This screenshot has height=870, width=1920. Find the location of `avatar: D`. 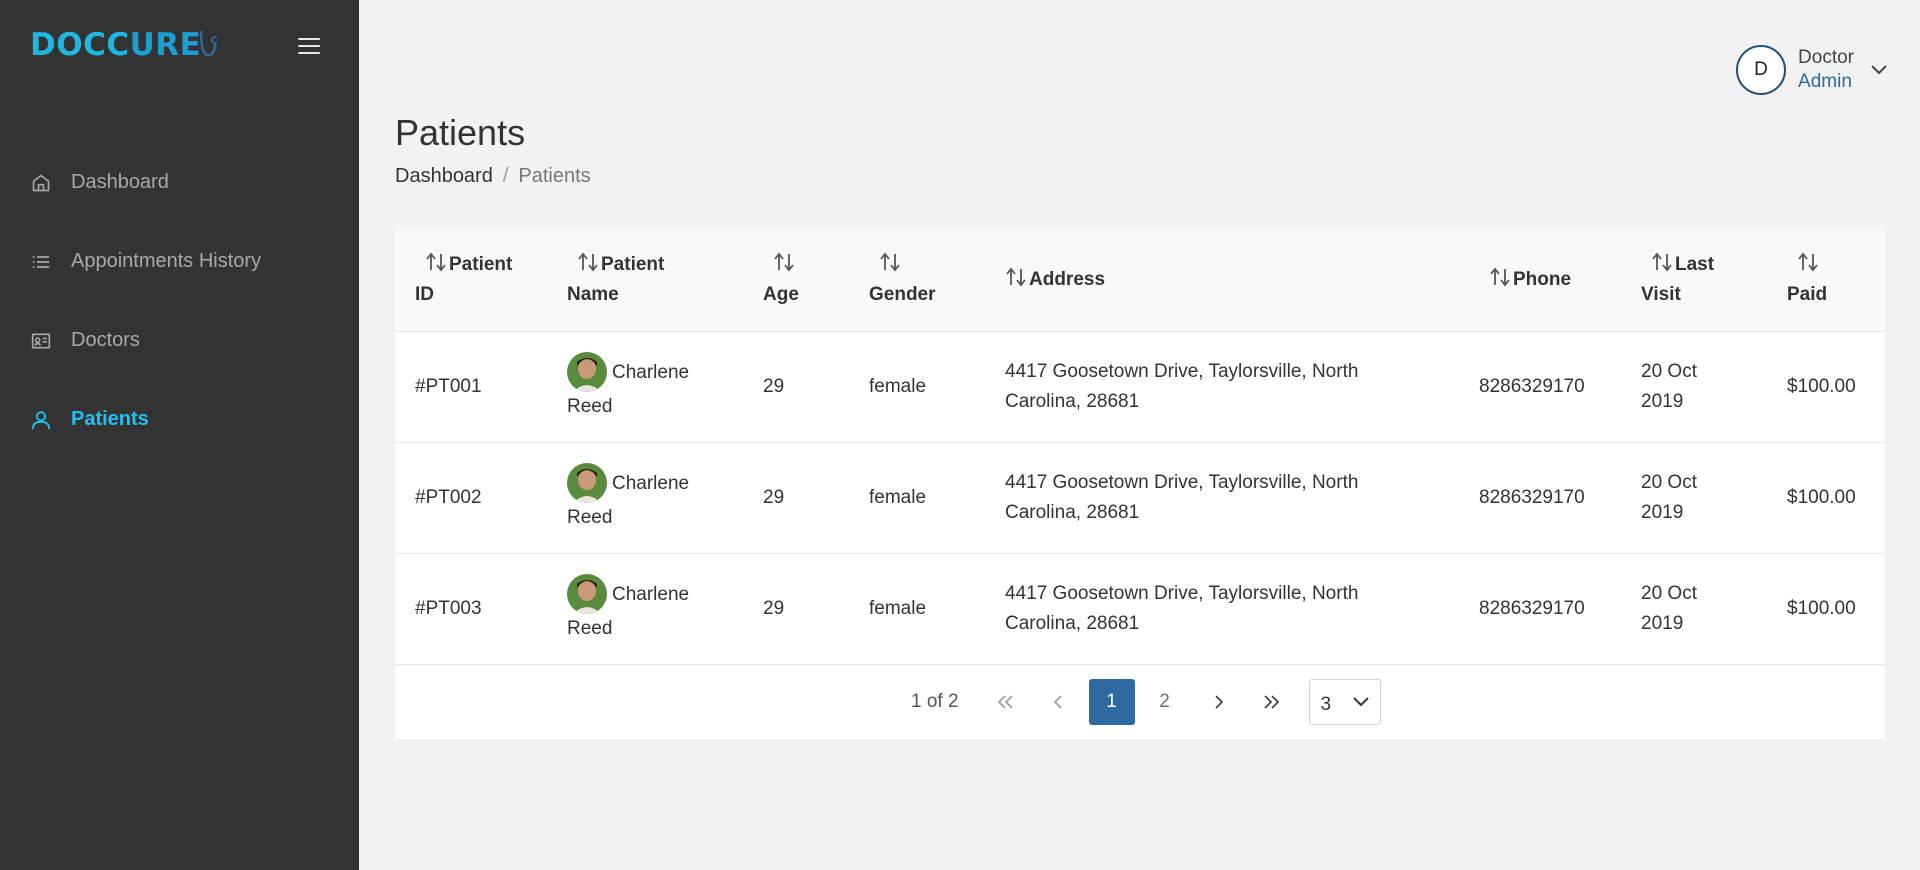

avatar: D is located at coordinates (1761, 70).